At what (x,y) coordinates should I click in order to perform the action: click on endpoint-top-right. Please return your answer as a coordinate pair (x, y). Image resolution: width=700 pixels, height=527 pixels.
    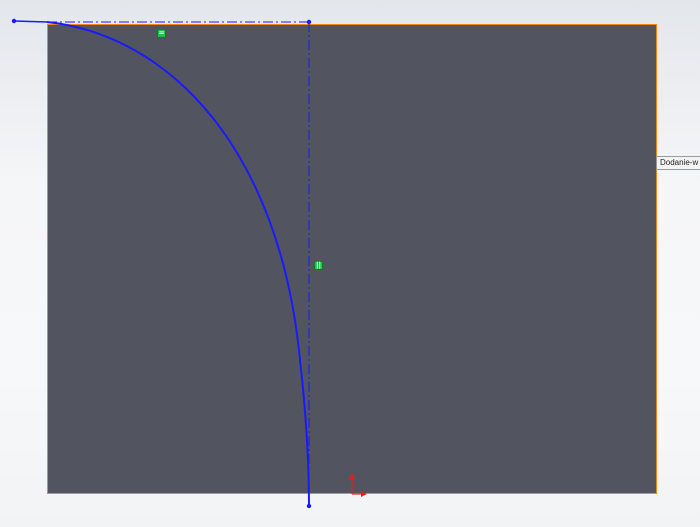
    Looking at the image, I should click on (309, 22).